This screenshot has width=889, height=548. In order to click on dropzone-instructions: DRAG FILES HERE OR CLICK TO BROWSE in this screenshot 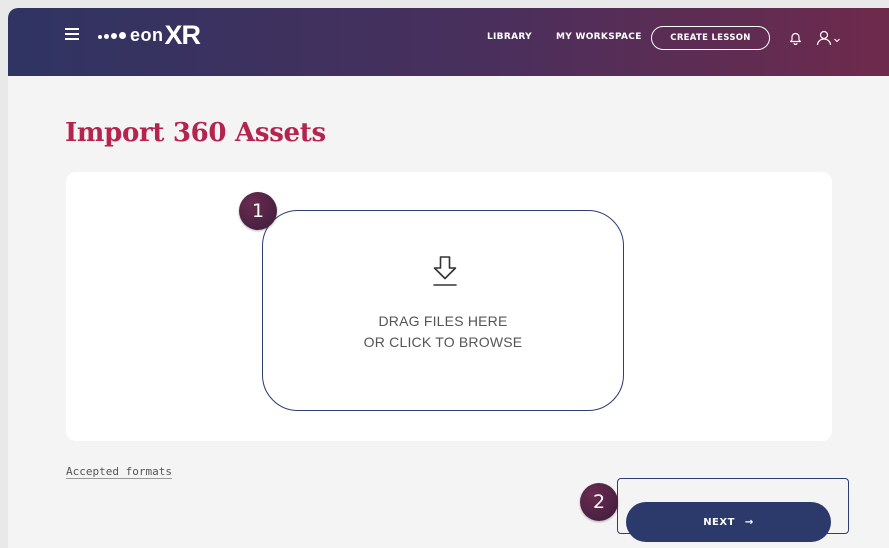, I will do `click(443, 332)`.